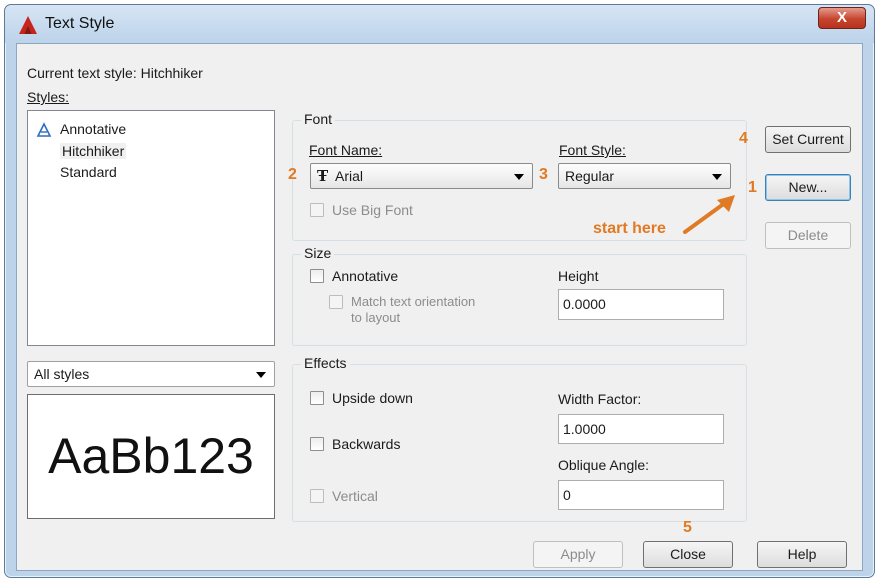  What do you see at coordinates (644, 176) in the screenshot?
I see `font-style-dropdown: Regular` at bounding box center [644, 176].